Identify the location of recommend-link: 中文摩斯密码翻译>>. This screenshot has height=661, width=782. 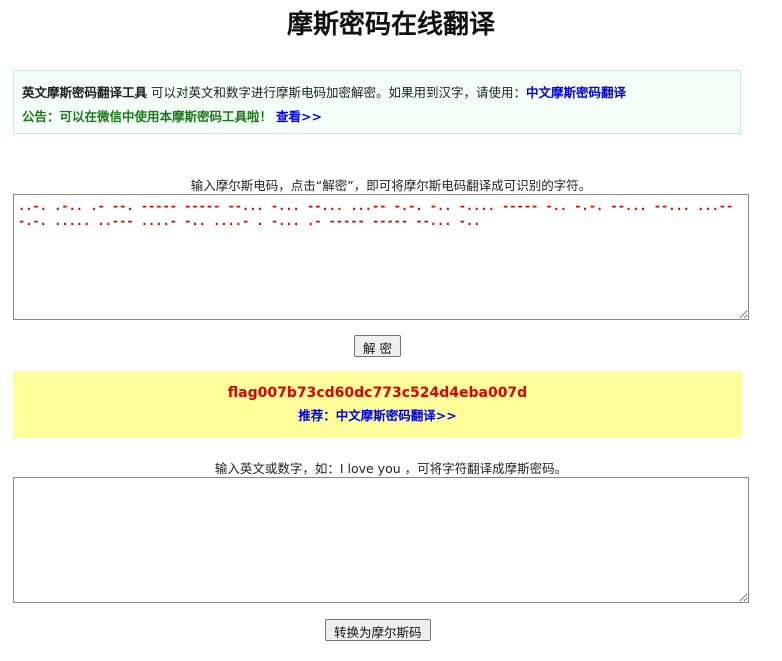
(396, 415).